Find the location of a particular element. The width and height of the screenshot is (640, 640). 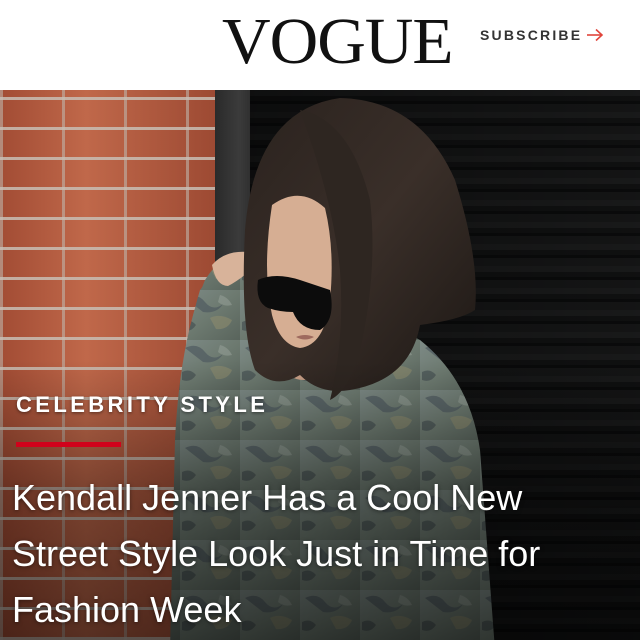

arrow-right-icon is located at coordinates (595, 35).